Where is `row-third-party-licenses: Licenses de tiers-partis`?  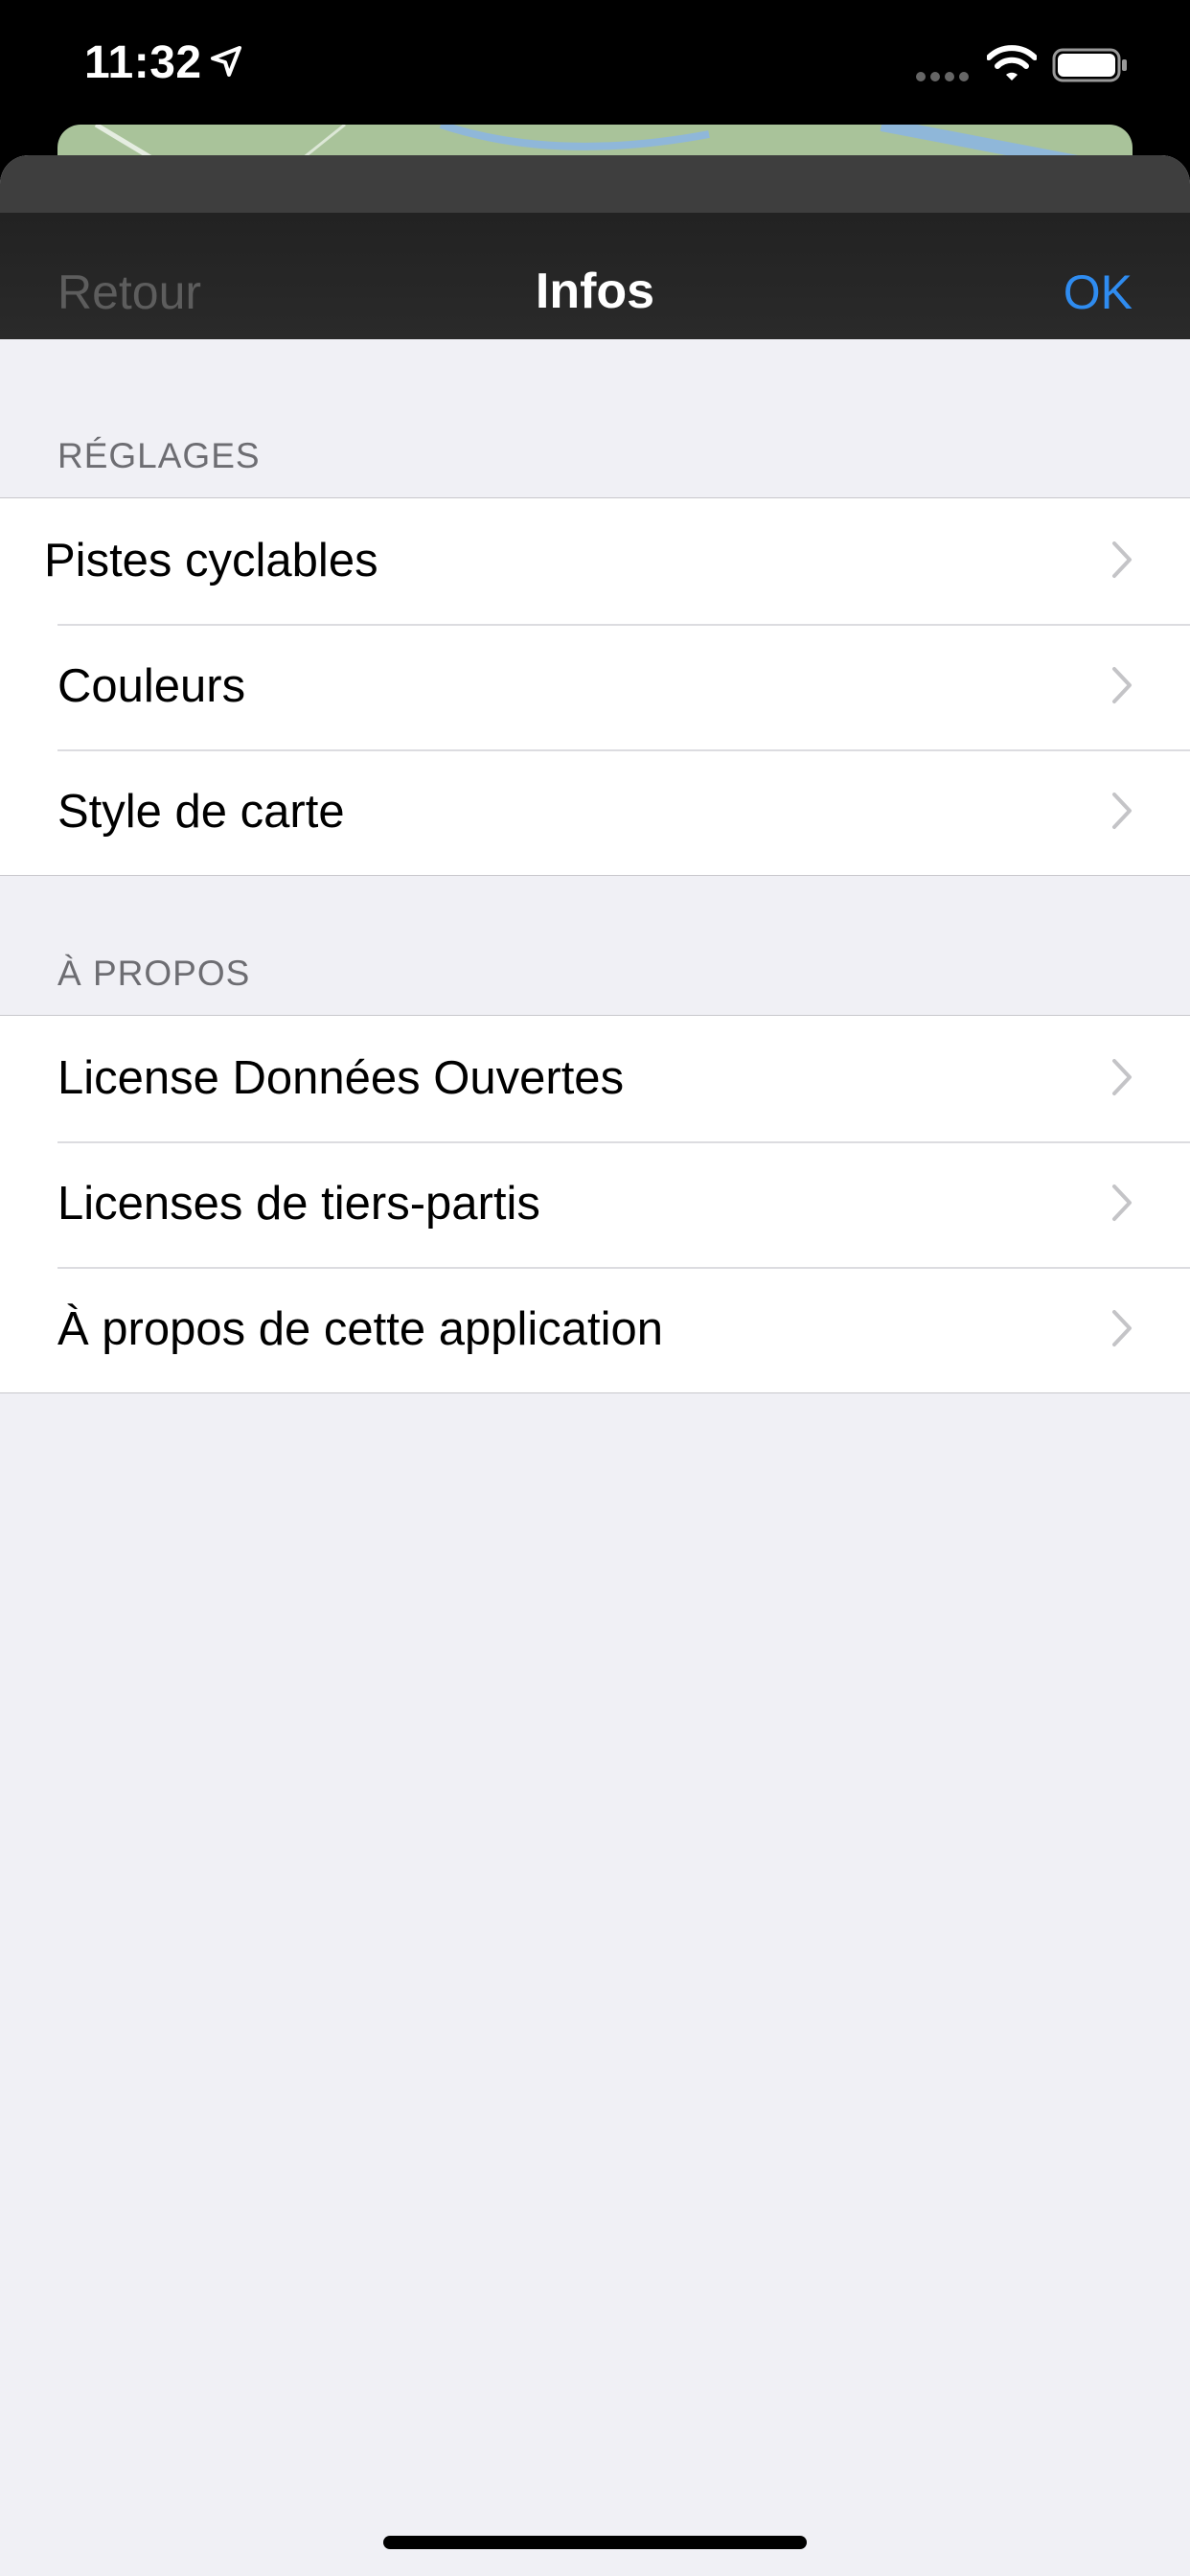
row-third-party-licenses: Licenses de tiers-partis is located at coordinates (595, 1204).